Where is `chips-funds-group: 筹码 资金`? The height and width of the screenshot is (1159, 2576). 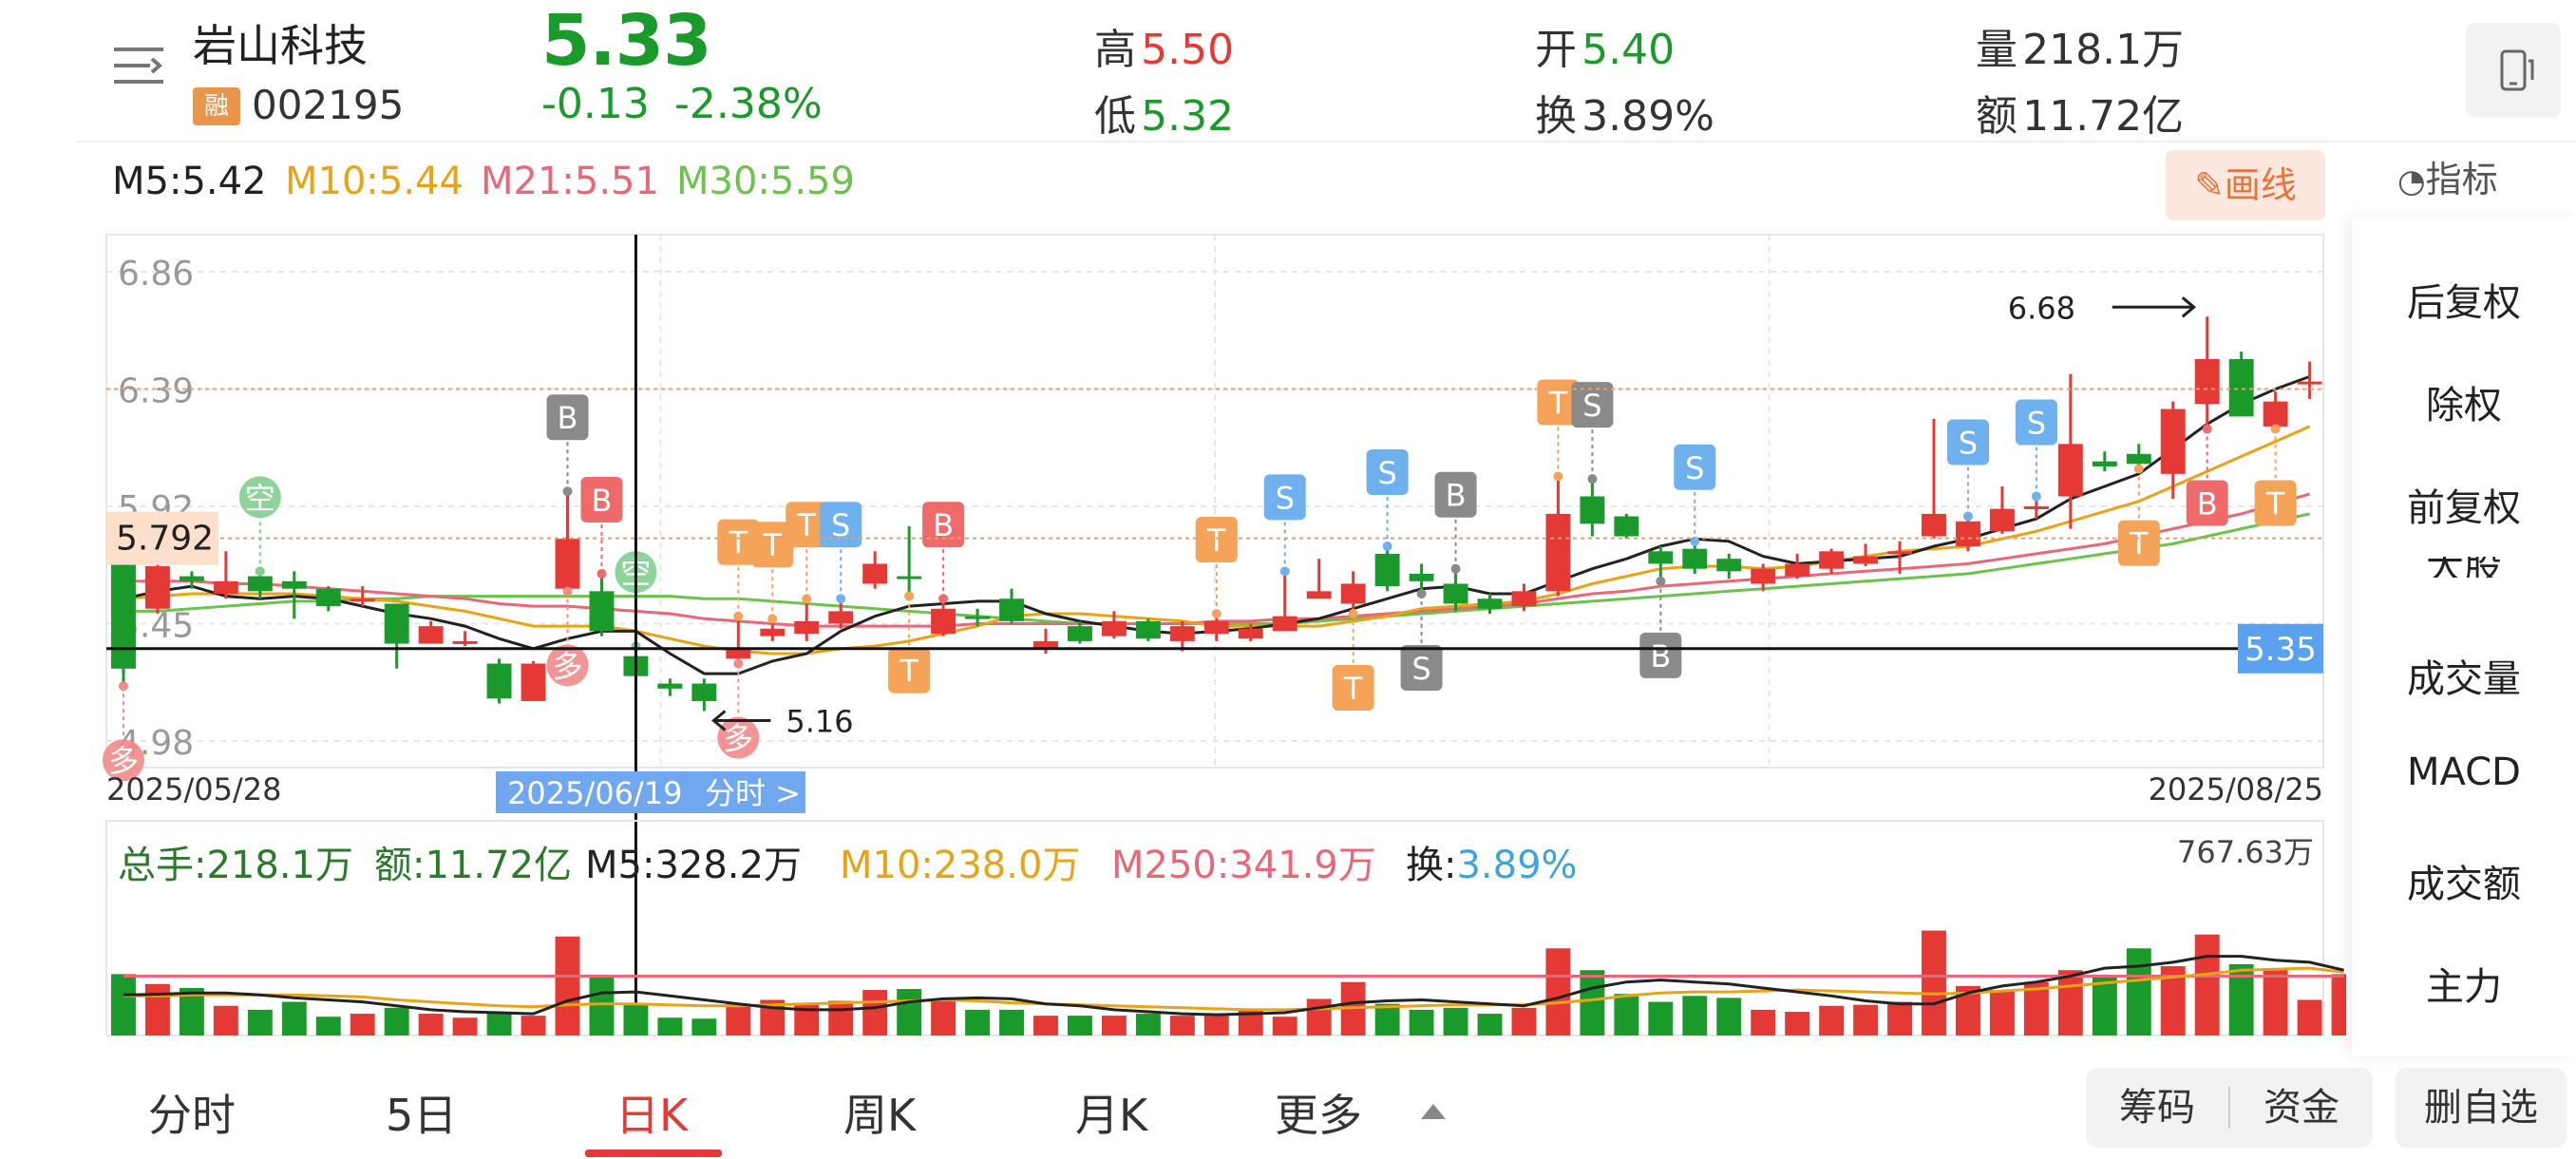
chips-funds-group: 筹码 资金 is located at coordinates (2229, 1108).